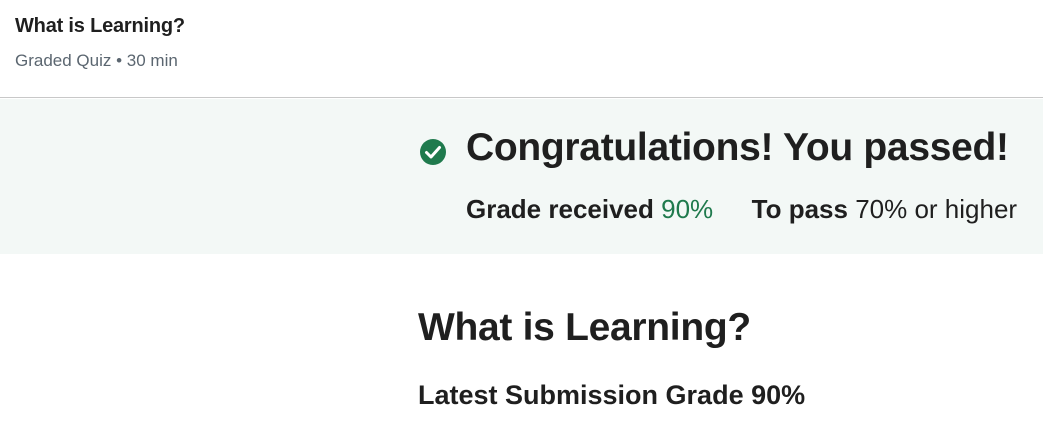 This screenshot has width=1043, height=440. I want to click on pass-heading: Congratulations! You passed!, so click(737, 147).